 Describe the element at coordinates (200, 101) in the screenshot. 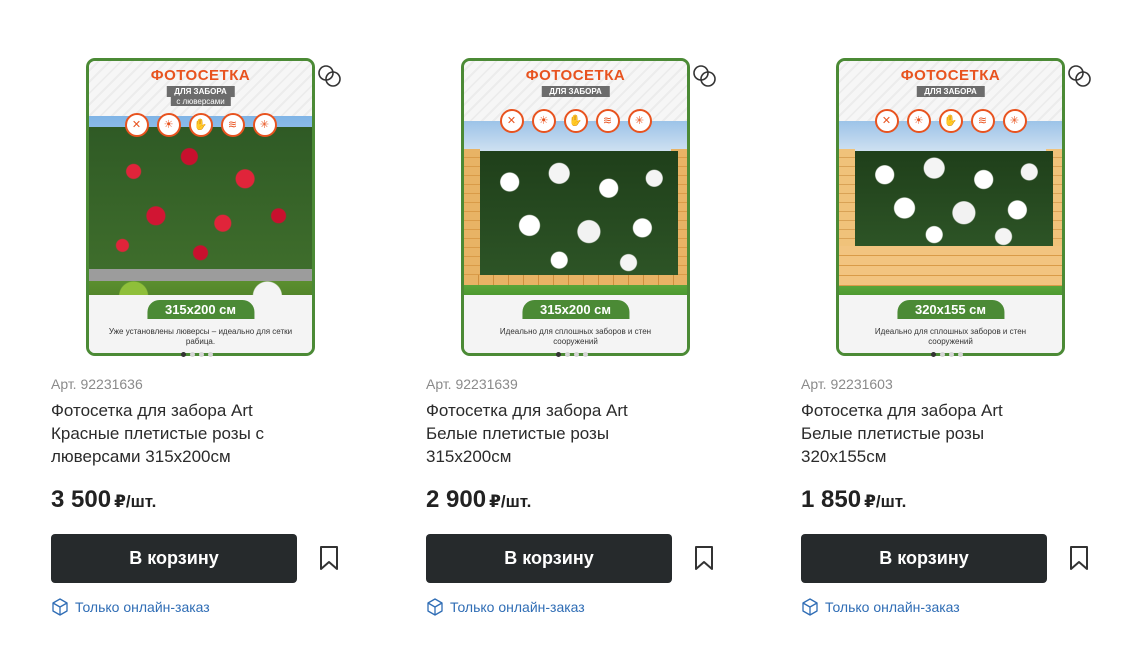

I see `image-subline2: с люверсами` at that location.